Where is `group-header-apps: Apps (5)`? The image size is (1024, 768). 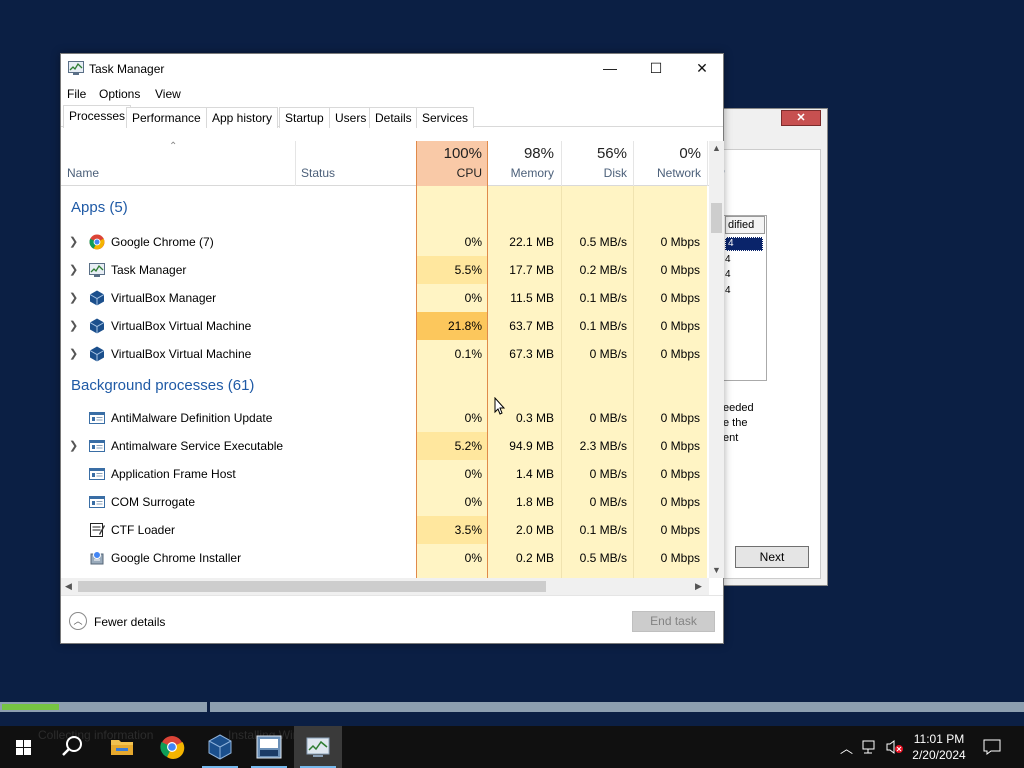 group-header-apps: Apps (5) is located at coordinates (99, 207).